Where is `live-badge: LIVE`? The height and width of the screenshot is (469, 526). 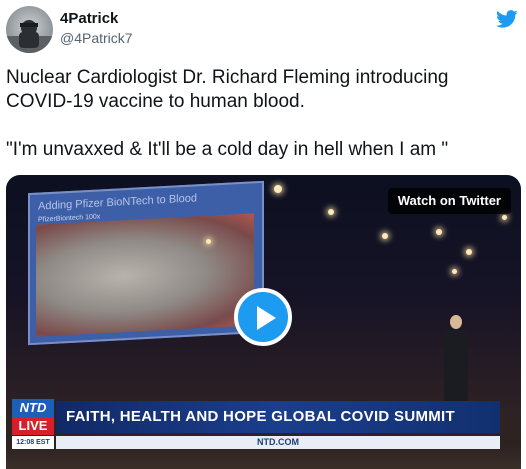 live-badge: LIVE is located at coordinates (33, 426).